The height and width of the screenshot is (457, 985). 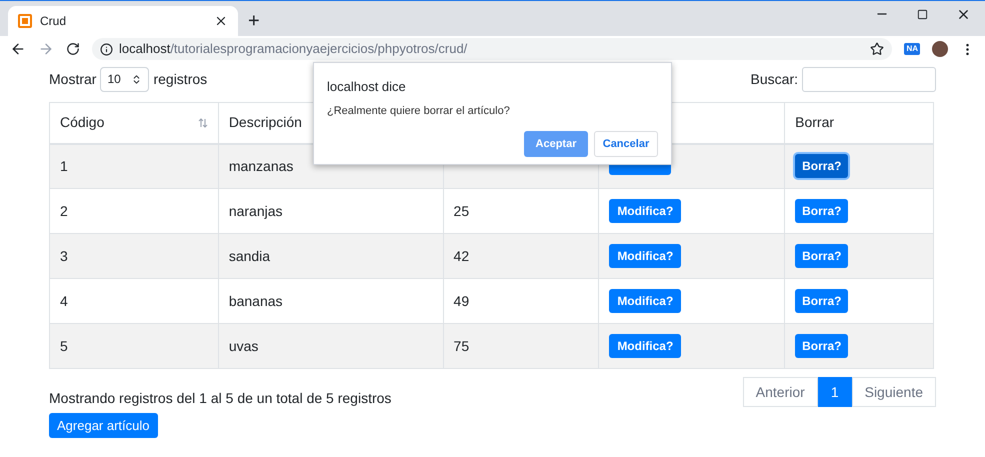 What do you see at coordinates (220, 398) in the screenshot?
I see `table-info: Mostrando registros del 1 al 5 de un total de 5 registros` at bounding box center [220, 398].